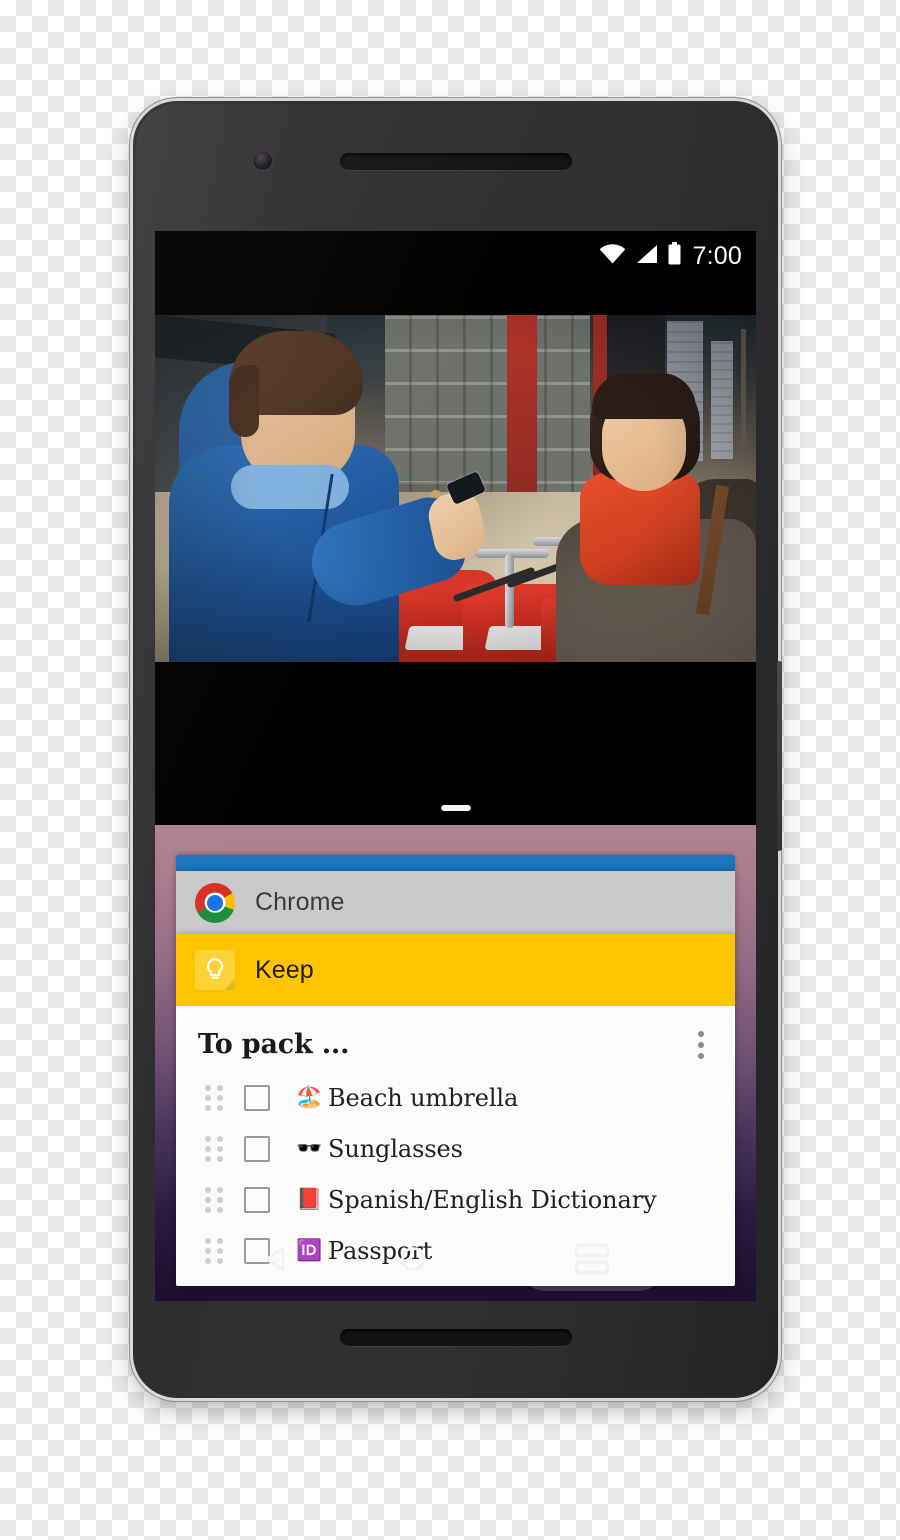 The width and height of the screenshot is (900, 1540). Describe the element at coordinates (779, 756) in the screenshot. I see `power-button` at that location.